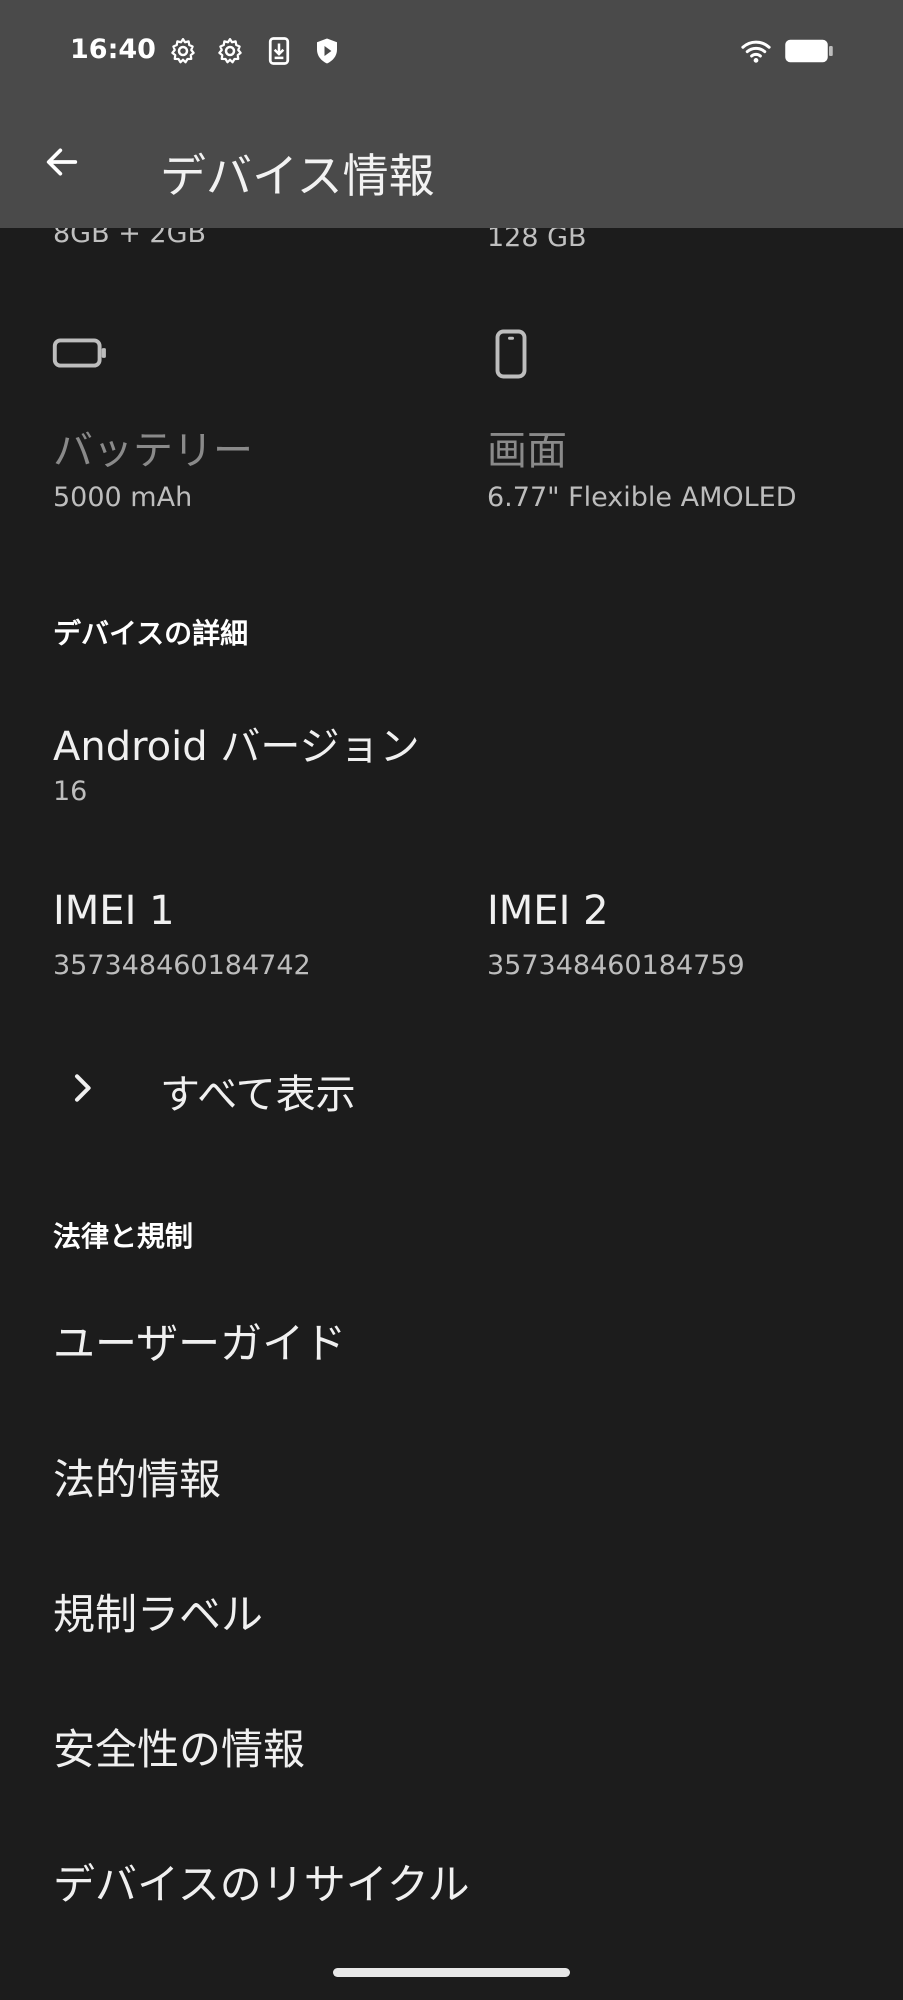 The image size is (903, 2000). I want to click on imei1-value: 357348460184742, so click(182, 965).